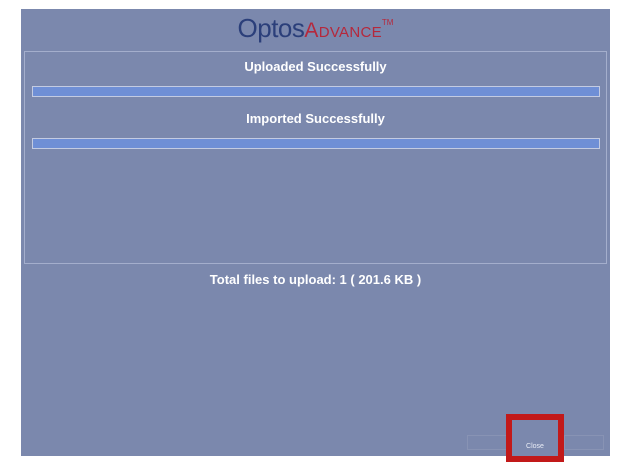 The width and height of the screenshot is (621, 471). I want to click on total-files-text: Total files to upload: 1 ( 201.6 KB ), so click(315, 279).